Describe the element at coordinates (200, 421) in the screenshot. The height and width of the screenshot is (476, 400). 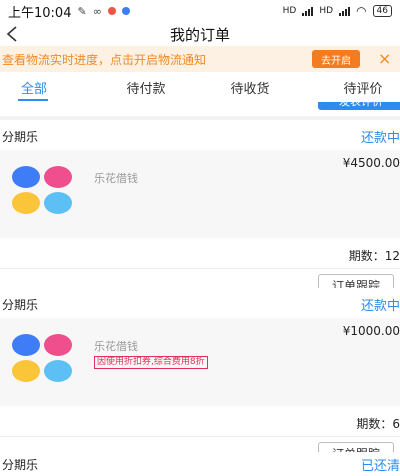
I see `order-periods-row: 期数：6` at that location.